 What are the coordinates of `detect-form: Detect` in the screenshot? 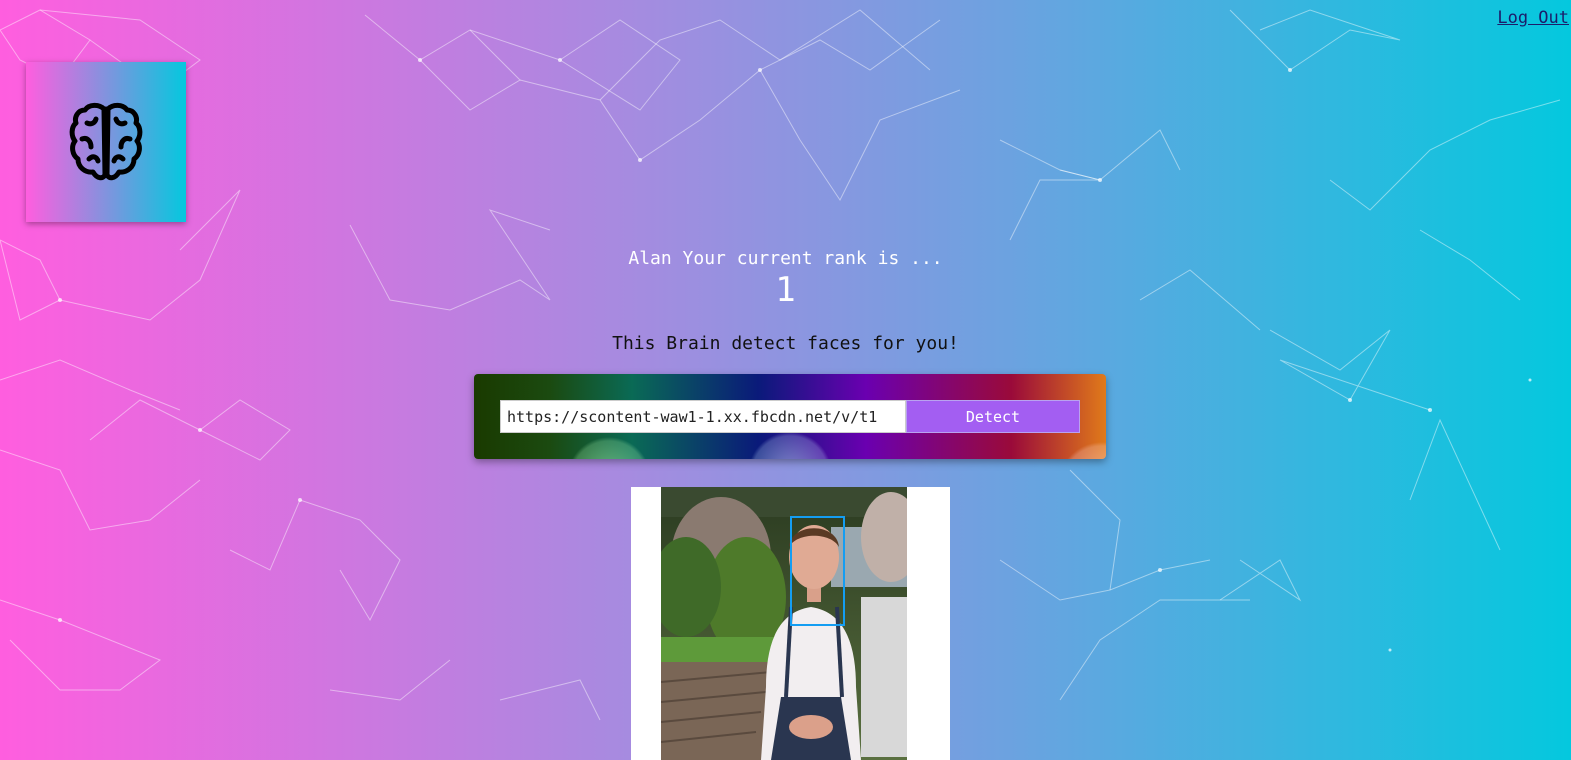 It's located at (790, 416).